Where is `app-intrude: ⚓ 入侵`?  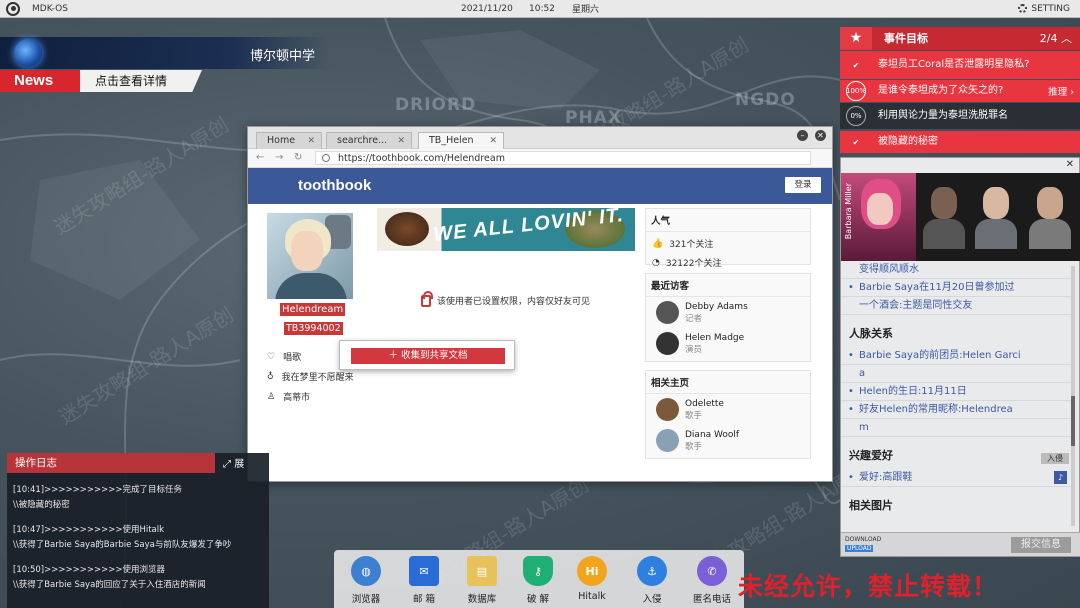 app-intrude: ⚓ 入侵 is located at coordinates (652, 580).